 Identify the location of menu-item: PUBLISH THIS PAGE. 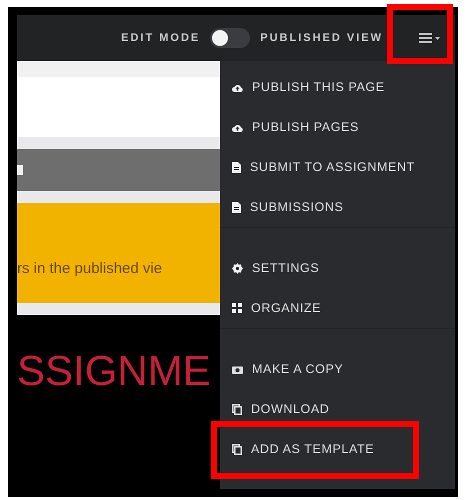
(337, 87).